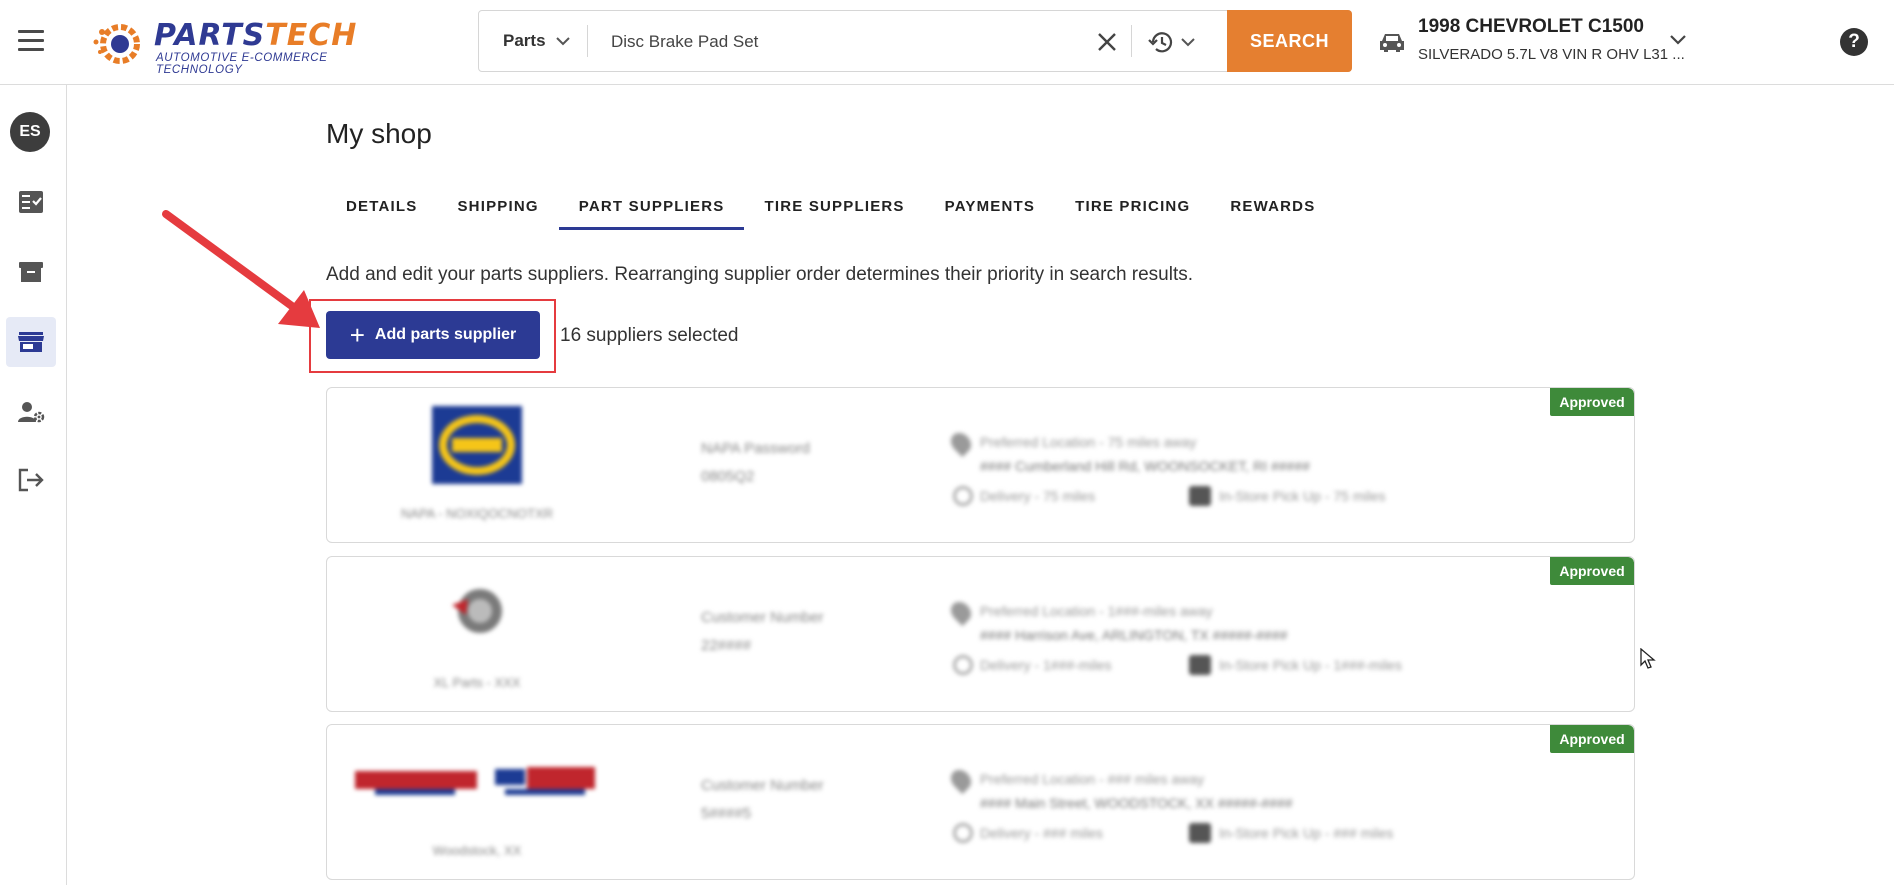  I want to click on sidebar: ES, so click(33, 485).